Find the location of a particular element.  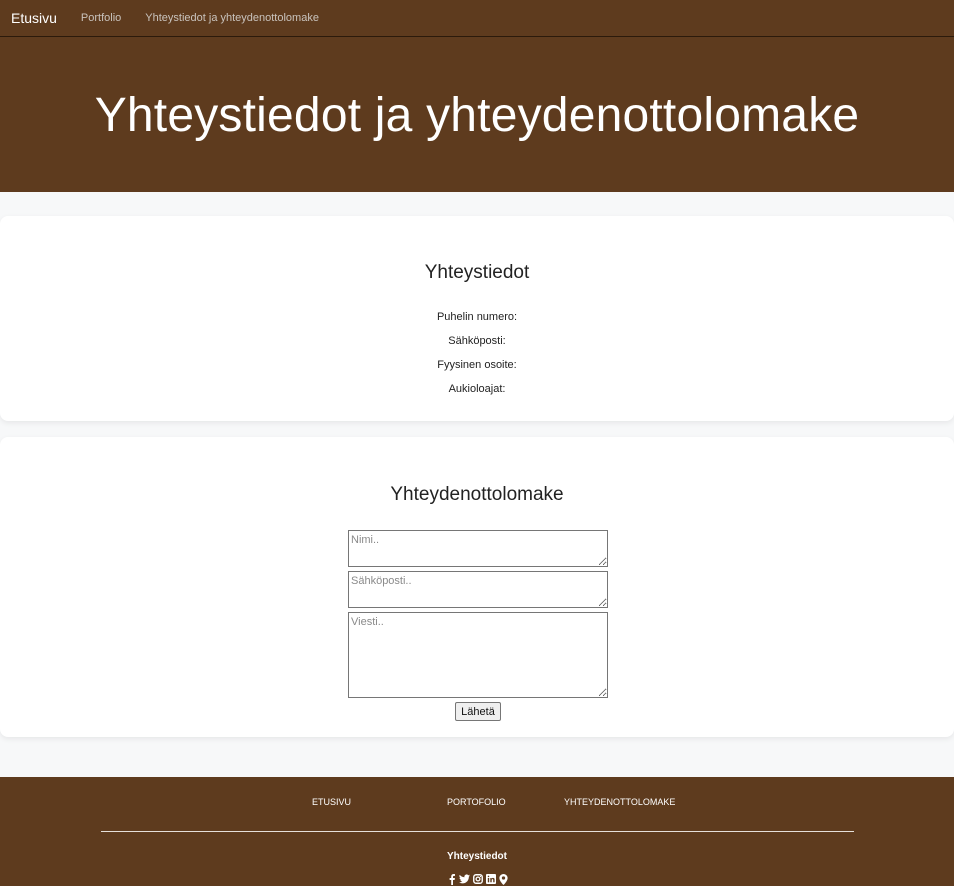

nav-link-contact: Yhteystiedot ja yhteydenottolomake is located at coordinates (232, 18).